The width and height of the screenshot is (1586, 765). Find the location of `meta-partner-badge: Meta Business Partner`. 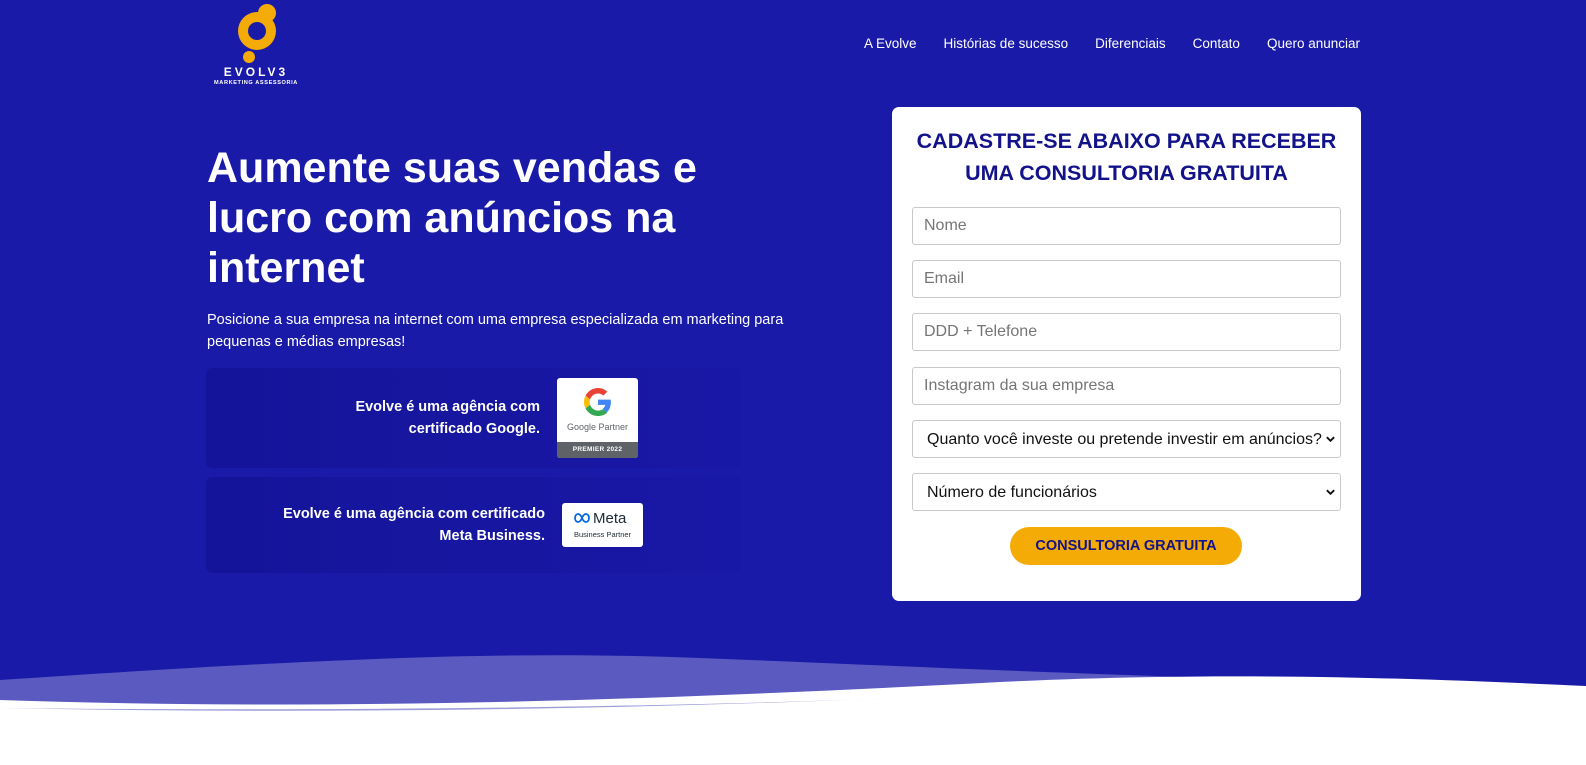

meta-partner-badge: Meta Business Partner is located at coordinates (602, 525).